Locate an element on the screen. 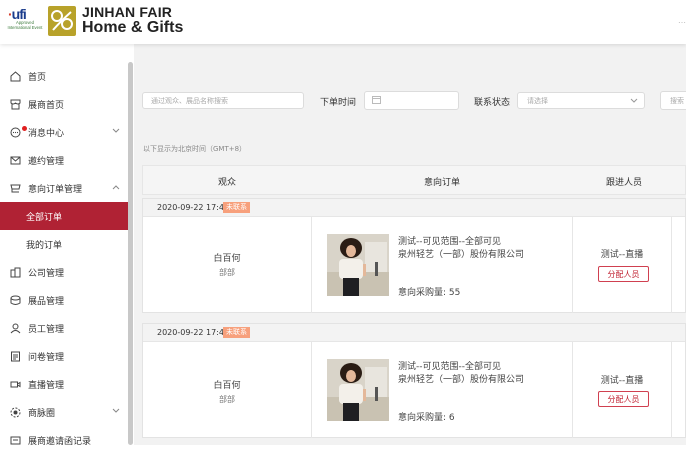 The width and height of the screenshot is (686, 454). sidebar-item-messages: 消息中心 is located at coordinates (64, 132).